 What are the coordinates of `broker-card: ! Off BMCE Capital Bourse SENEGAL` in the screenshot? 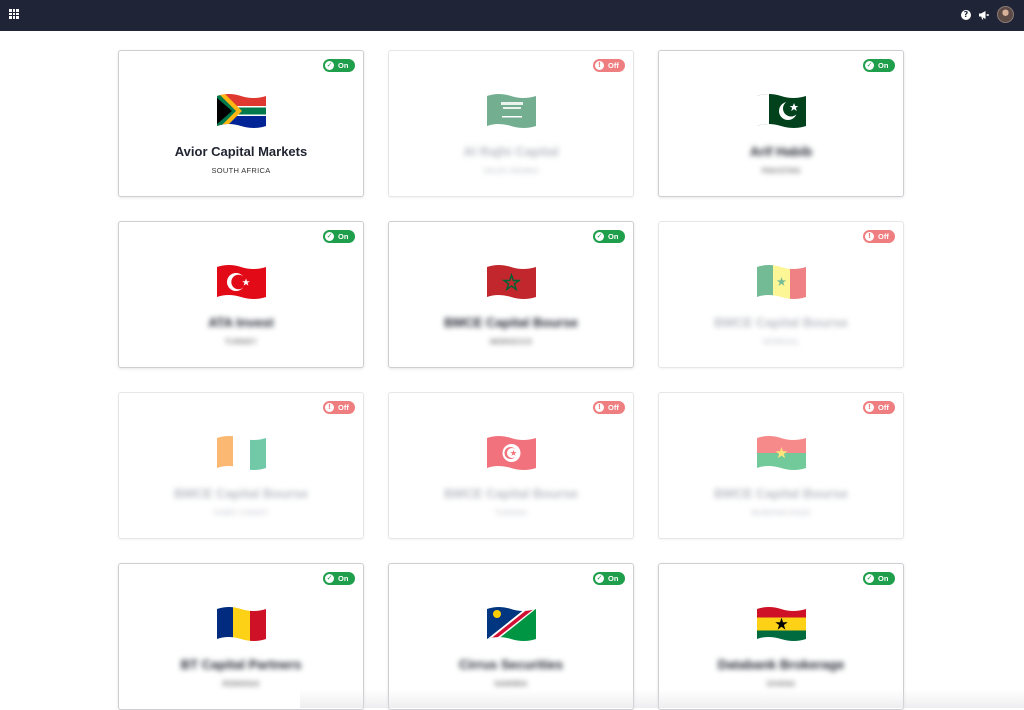 It's located at (781, 294).